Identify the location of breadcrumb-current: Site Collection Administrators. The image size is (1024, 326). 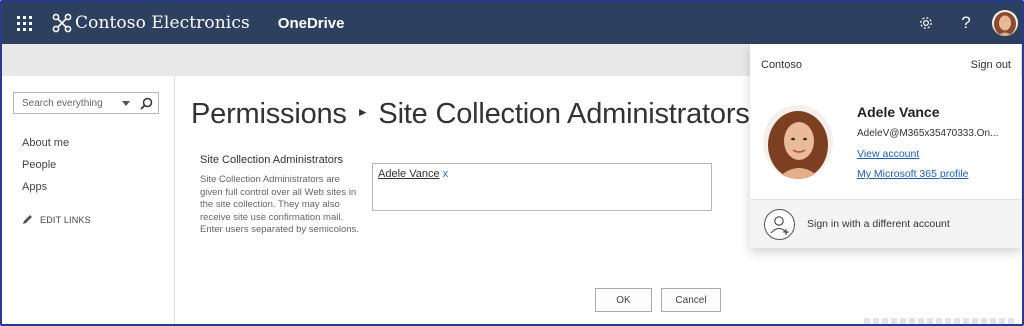
(564, 114).